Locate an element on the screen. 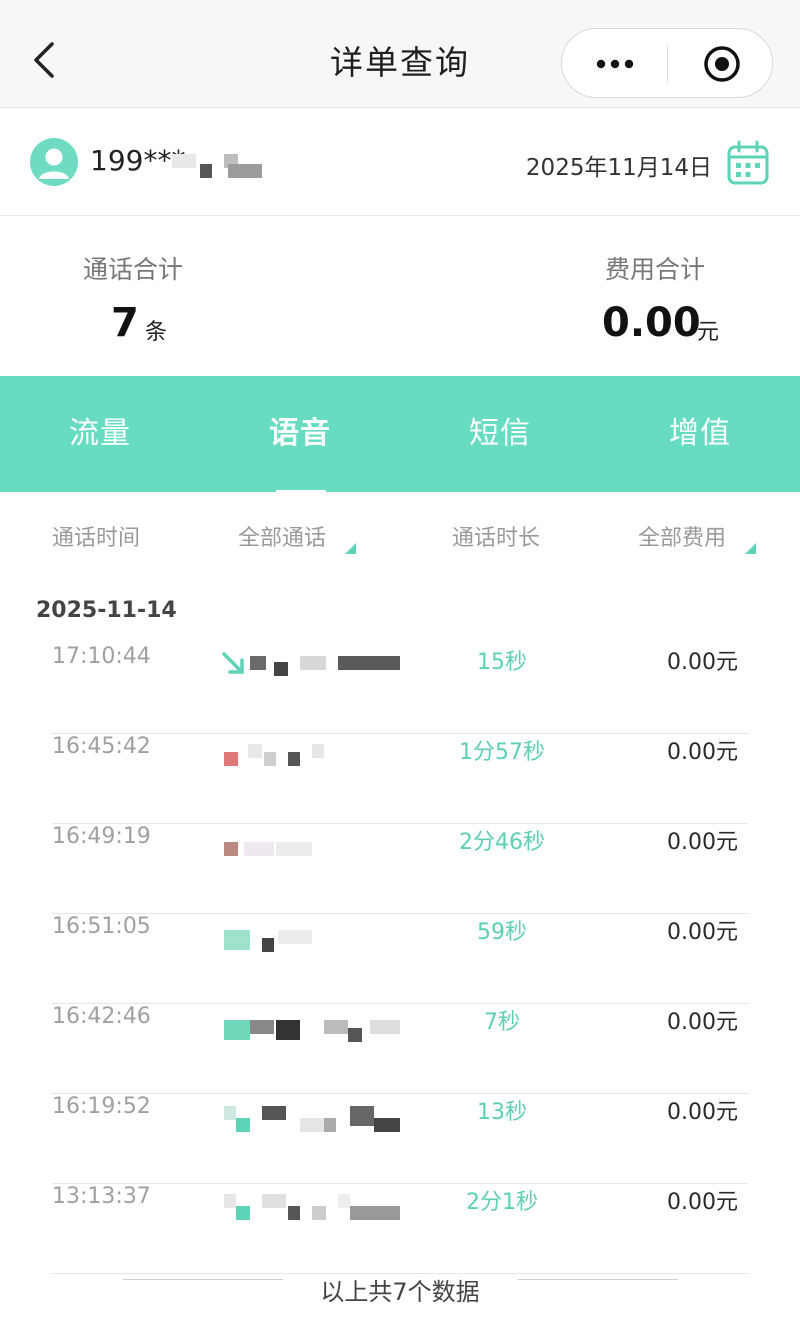  call-record-row: 16:42:46 7秒 0.00元 is located at coordinates (400, 1049).